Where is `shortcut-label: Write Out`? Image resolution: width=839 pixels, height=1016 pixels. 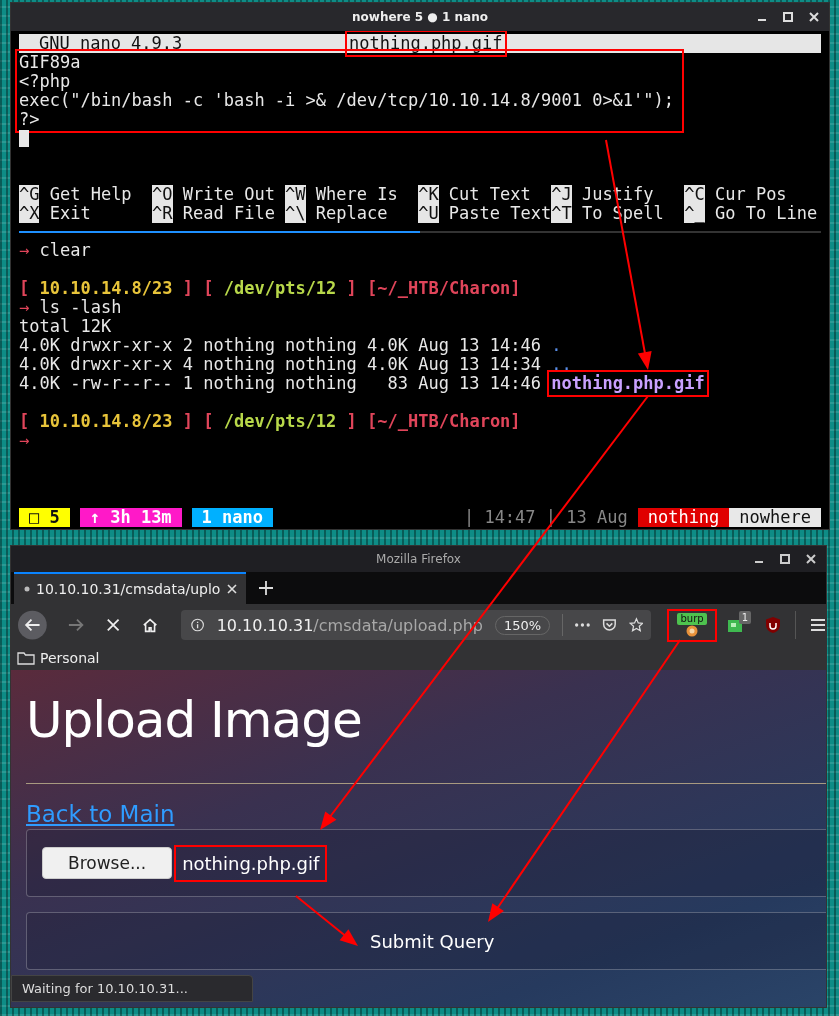
shortcut-label: Write Out is located at coordinates (228, 194).